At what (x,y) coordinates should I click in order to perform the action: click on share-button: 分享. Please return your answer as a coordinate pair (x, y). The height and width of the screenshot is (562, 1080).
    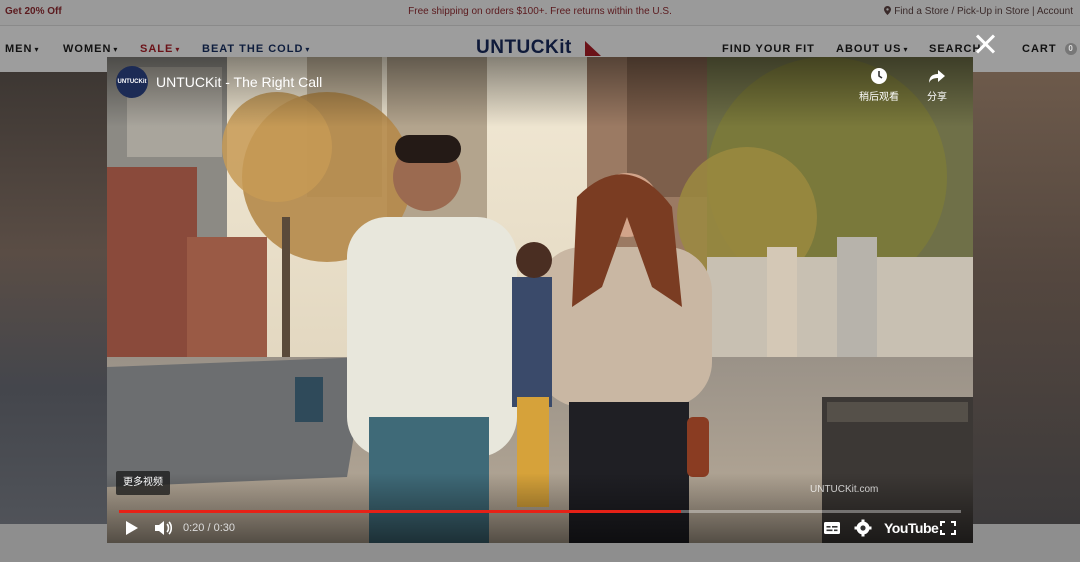
    Looking at the image, I should click on (937, 85).